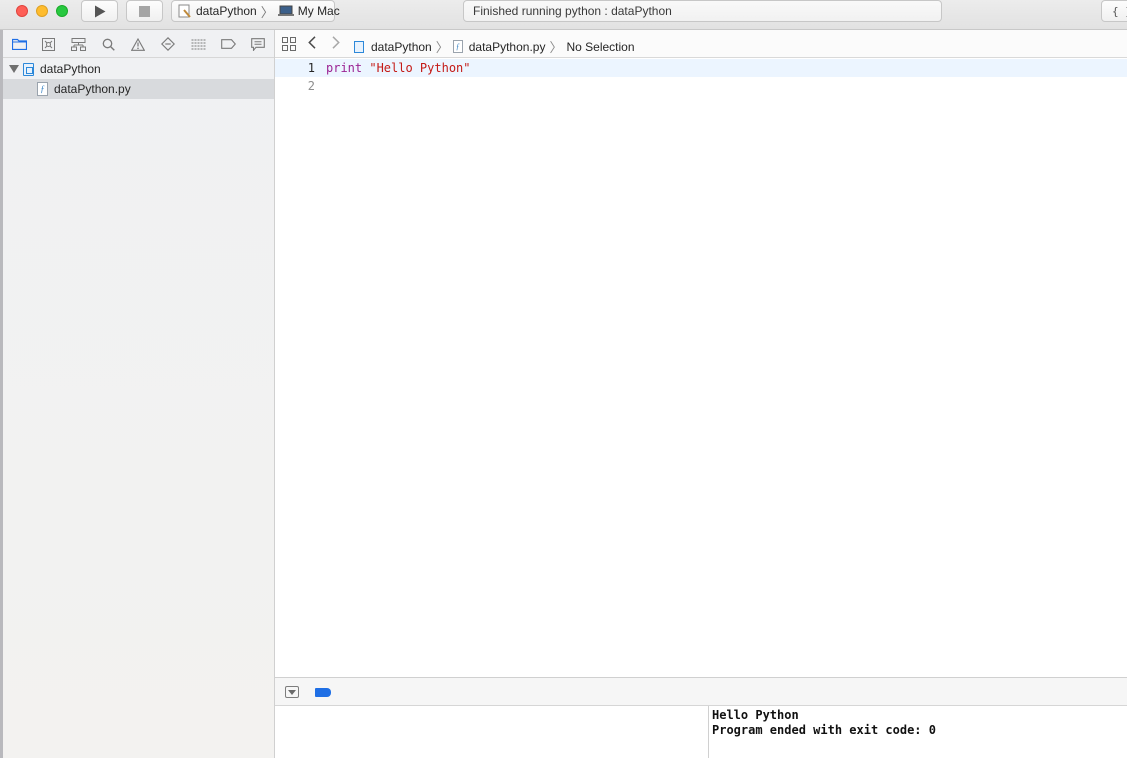  I want to click on file-row: ƒ dataPython.py, so click(138, 89).